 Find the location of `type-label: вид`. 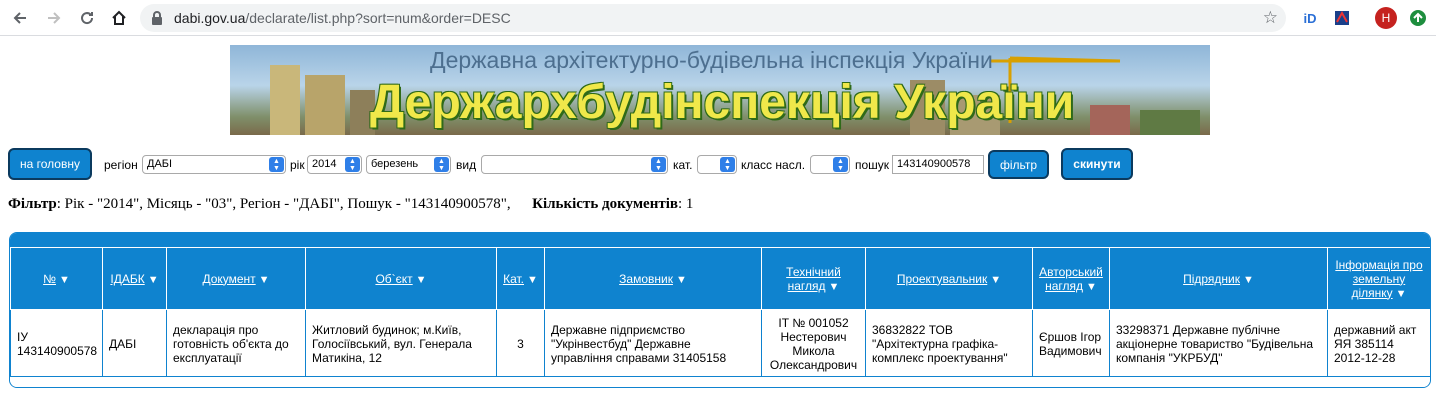

type-label: вид is located at coordinates (466, 165).